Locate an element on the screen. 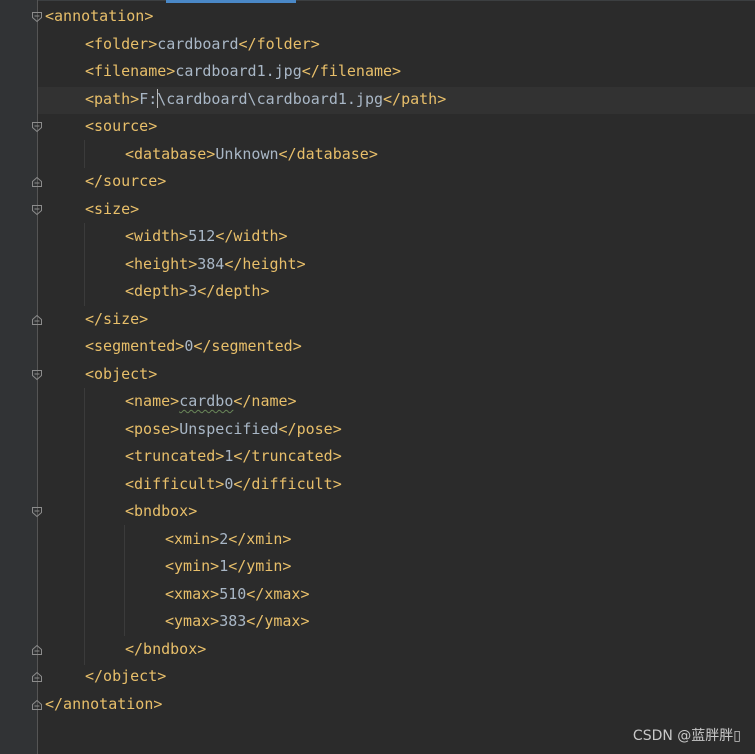 Image resolution: width=755 pixels, height=754 pixels. code-line: </source> is located at coordinates (125, 181).